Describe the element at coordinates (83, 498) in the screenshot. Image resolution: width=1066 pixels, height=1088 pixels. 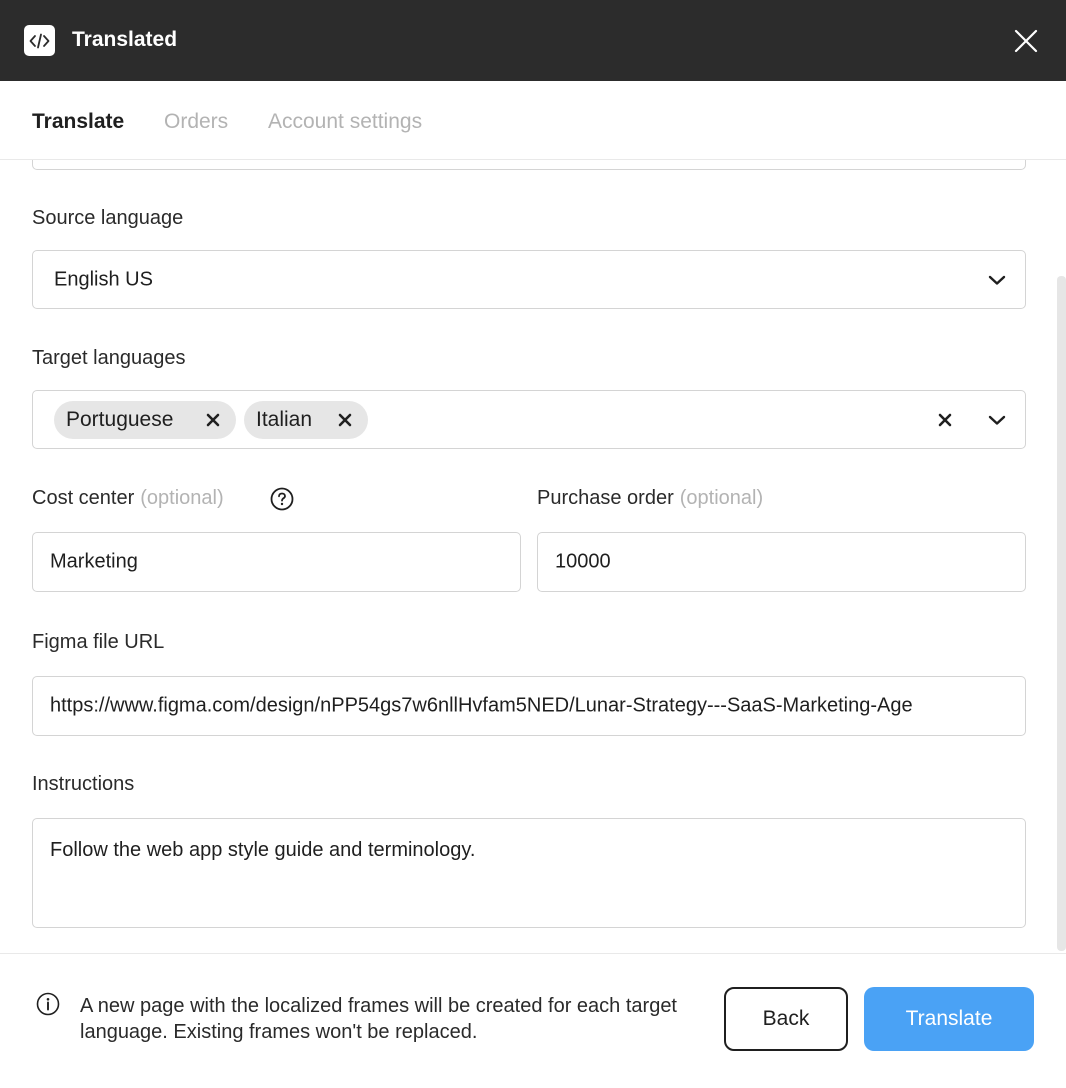
I see `cost-center-label-text: Cost center` at that location.